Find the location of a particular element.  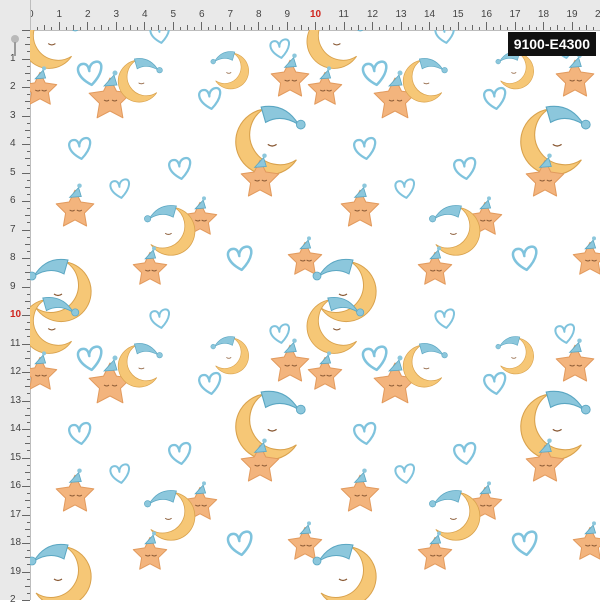

left-ruler-label: 8 is located at coordinates (13, 257).